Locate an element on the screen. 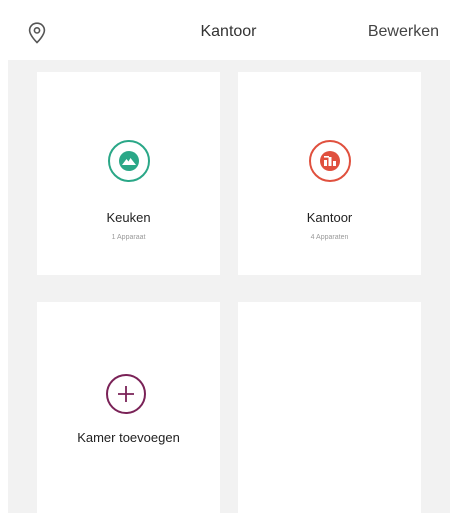  edit-button: Bewerken is located at coordinates (403, 32).